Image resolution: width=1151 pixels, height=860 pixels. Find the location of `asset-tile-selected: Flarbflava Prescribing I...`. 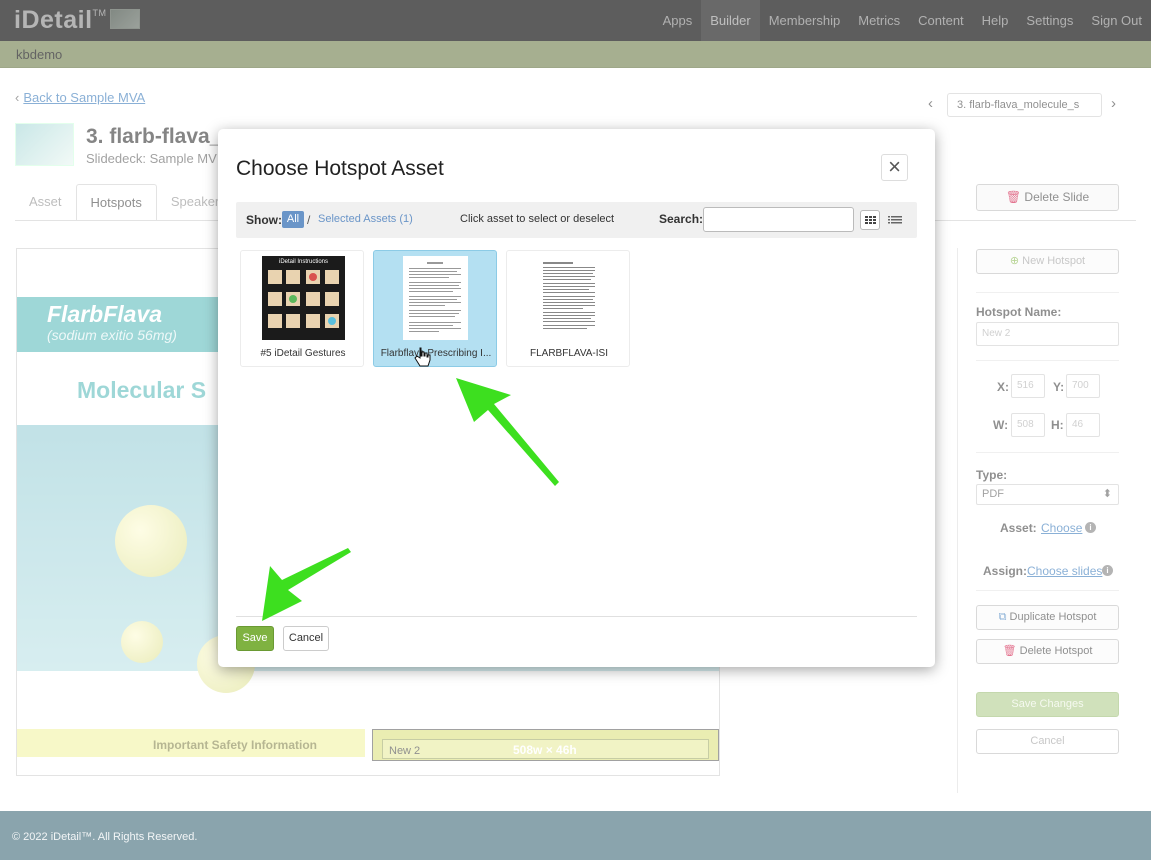

asset-tile-selected: Flarbflava Prescribing I... is located at coordinates (435, 308).